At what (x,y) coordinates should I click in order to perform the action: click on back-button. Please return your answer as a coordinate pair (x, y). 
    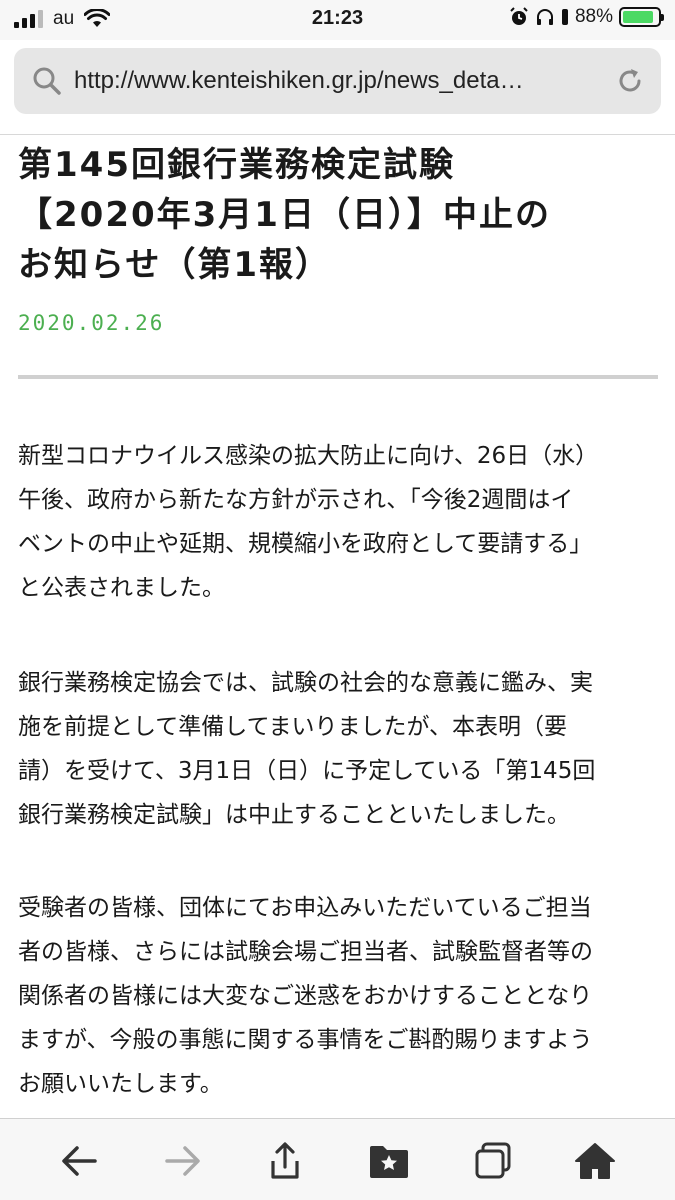
    Looking at the image, I should click on (79, 1161).